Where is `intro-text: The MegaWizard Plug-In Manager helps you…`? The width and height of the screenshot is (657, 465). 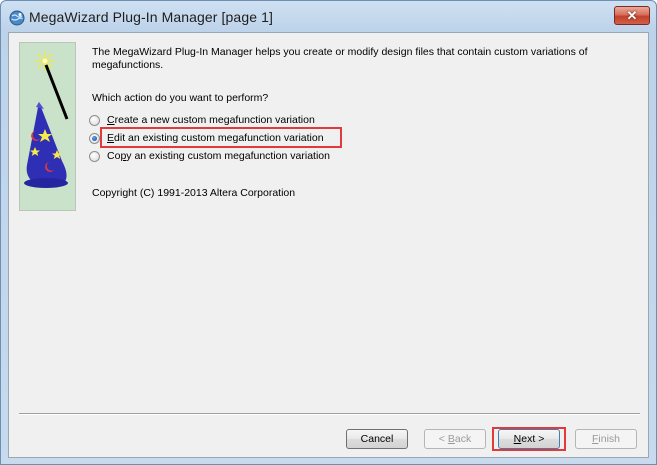
intro-text: The MegaWizard Plug-In Manager helps you… is located at coordinates (340, 58).